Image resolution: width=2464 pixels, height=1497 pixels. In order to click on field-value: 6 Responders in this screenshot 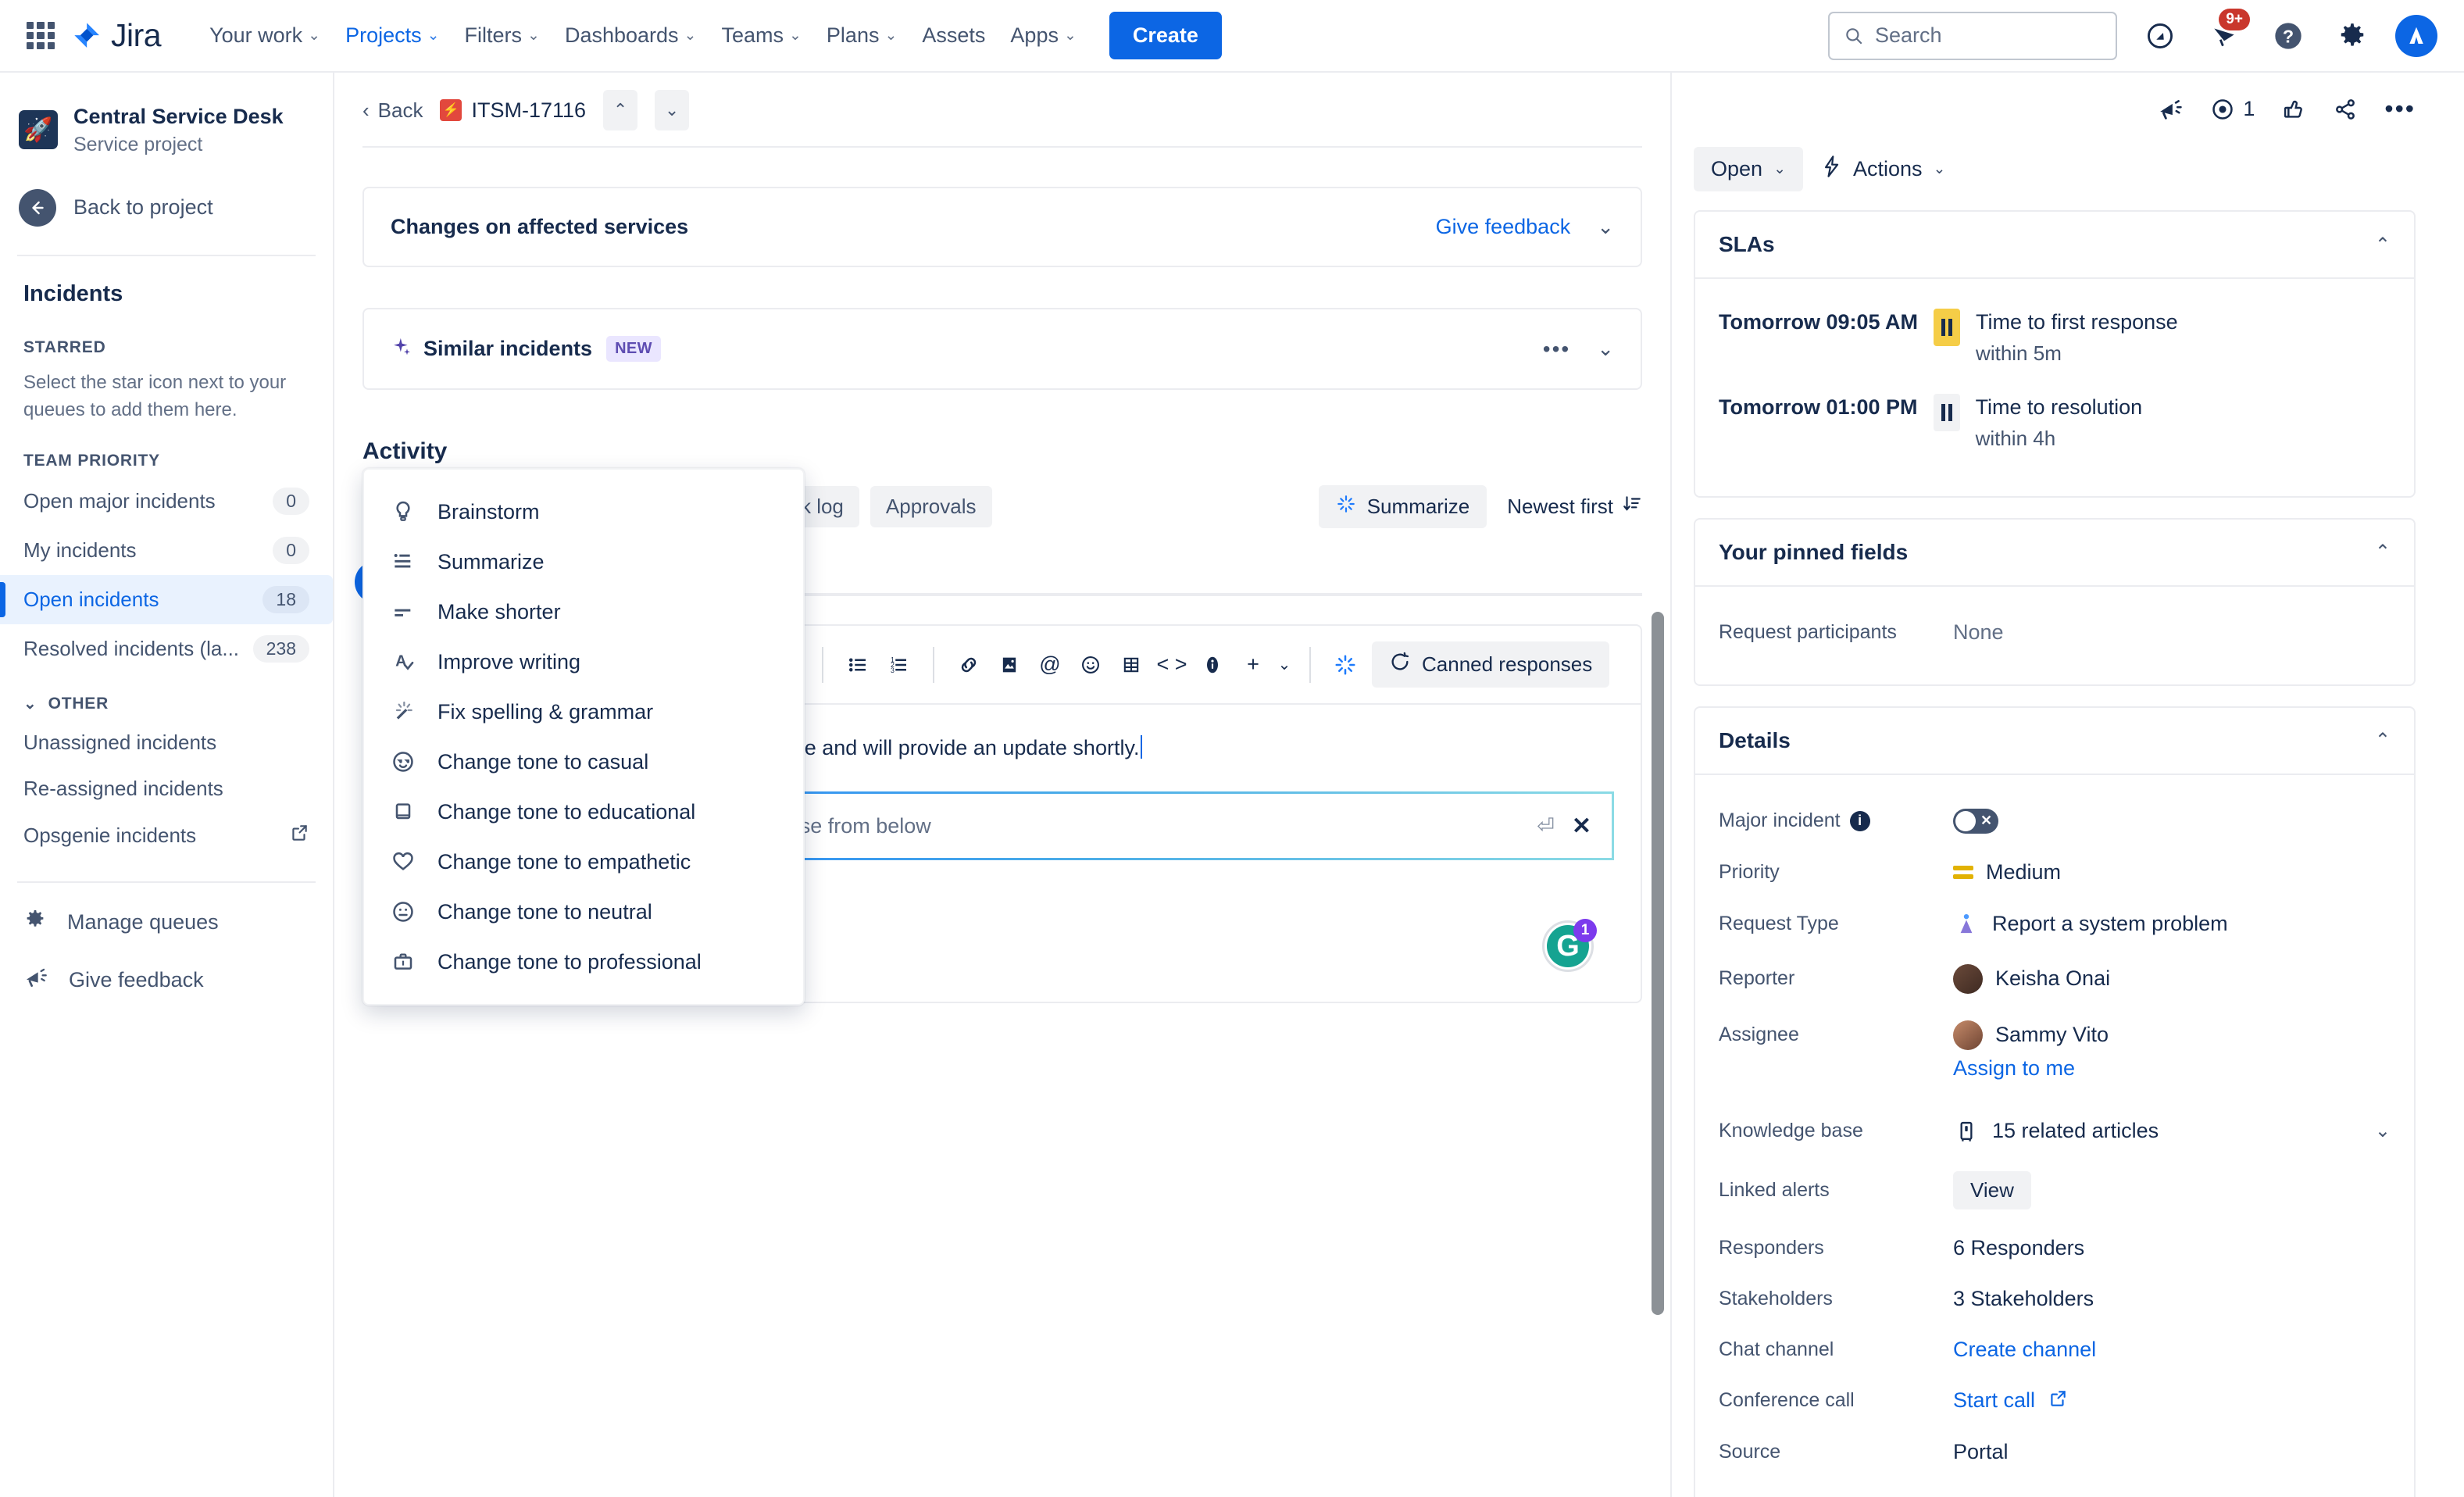, I will do `click(2172, 1248)`.